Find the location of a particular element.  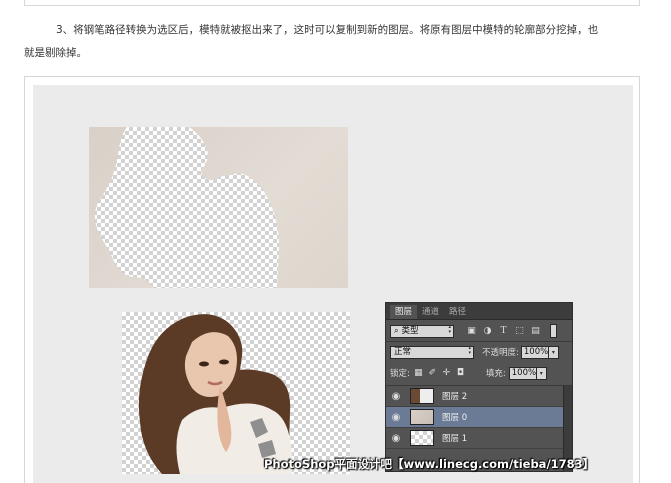

layer-row-2: ◉ 图层 2 is located at coordinates (479, 396).